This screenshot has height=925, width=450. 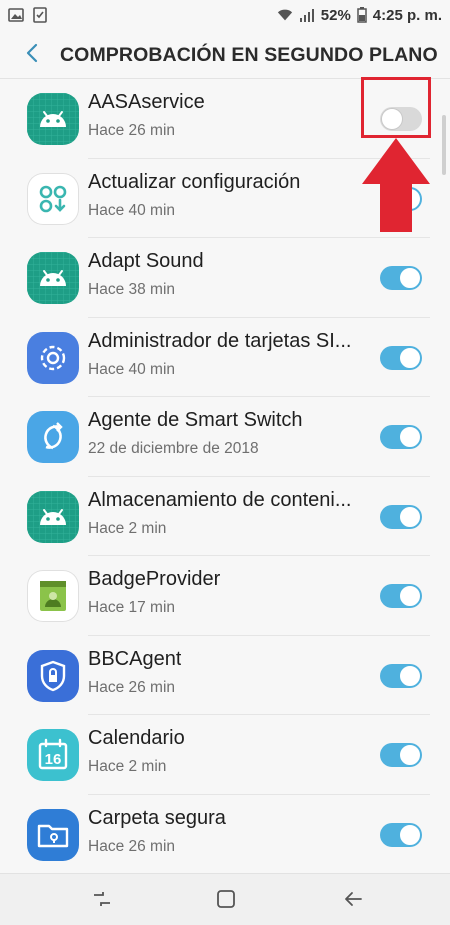 I want to click on app-name: Carpeta segura, so click(x=157, y=817).